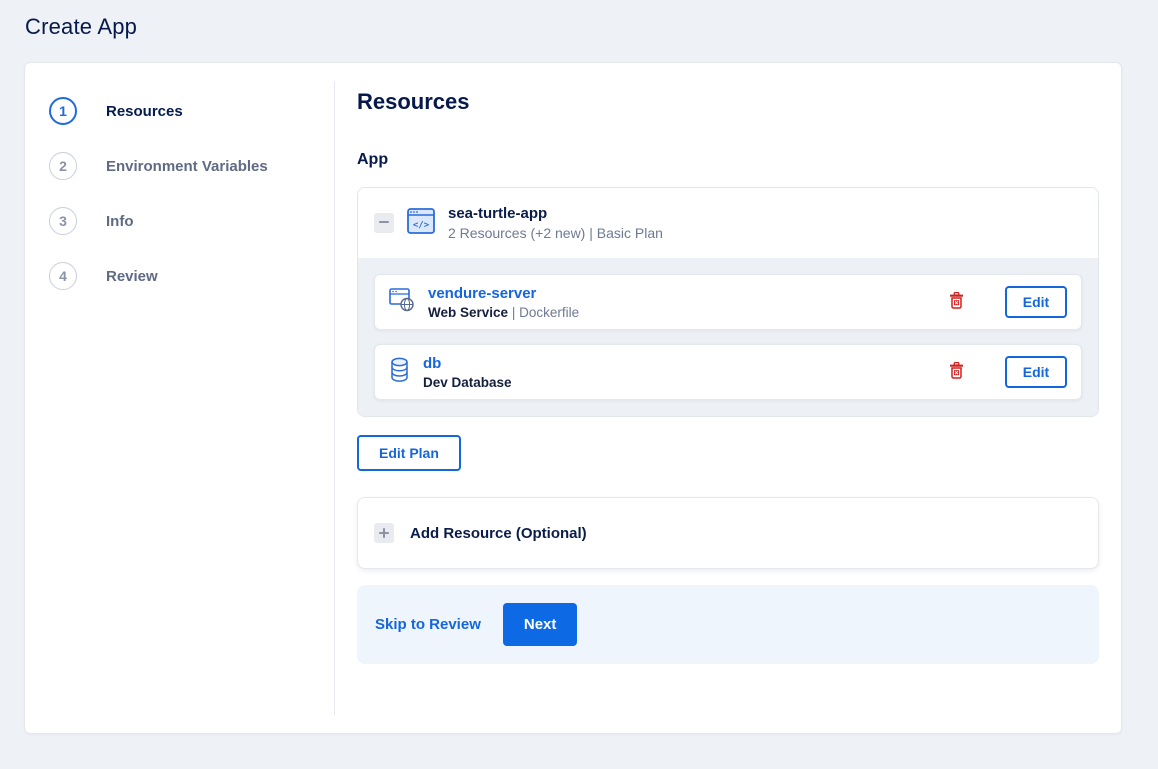  Describe the element at coordinates (728, 372) in the screenshot. I see `resource-row: db Dev Database Edit` at that location.